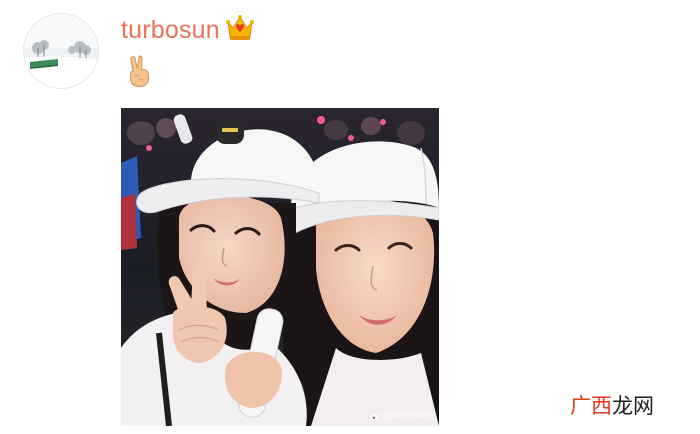 Image resolution: width=700 pixels, height=434 pixels. What do you see at coordinates (170, 30) in the screenshot?
I see `username: turbosun` at bounding box center [170, 30].